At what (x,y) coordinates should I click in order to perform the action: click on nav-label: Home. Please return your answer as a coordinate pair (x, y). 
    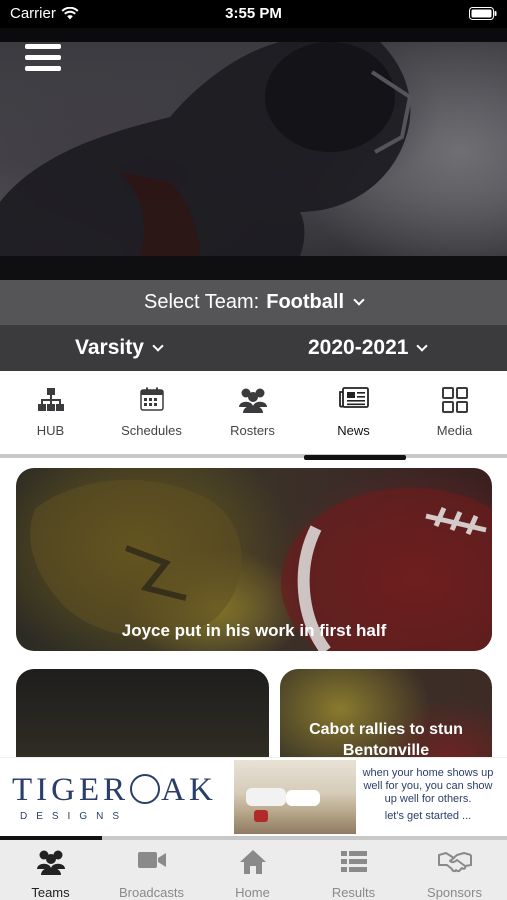
    Looking at the image, I should click on (252, 892).